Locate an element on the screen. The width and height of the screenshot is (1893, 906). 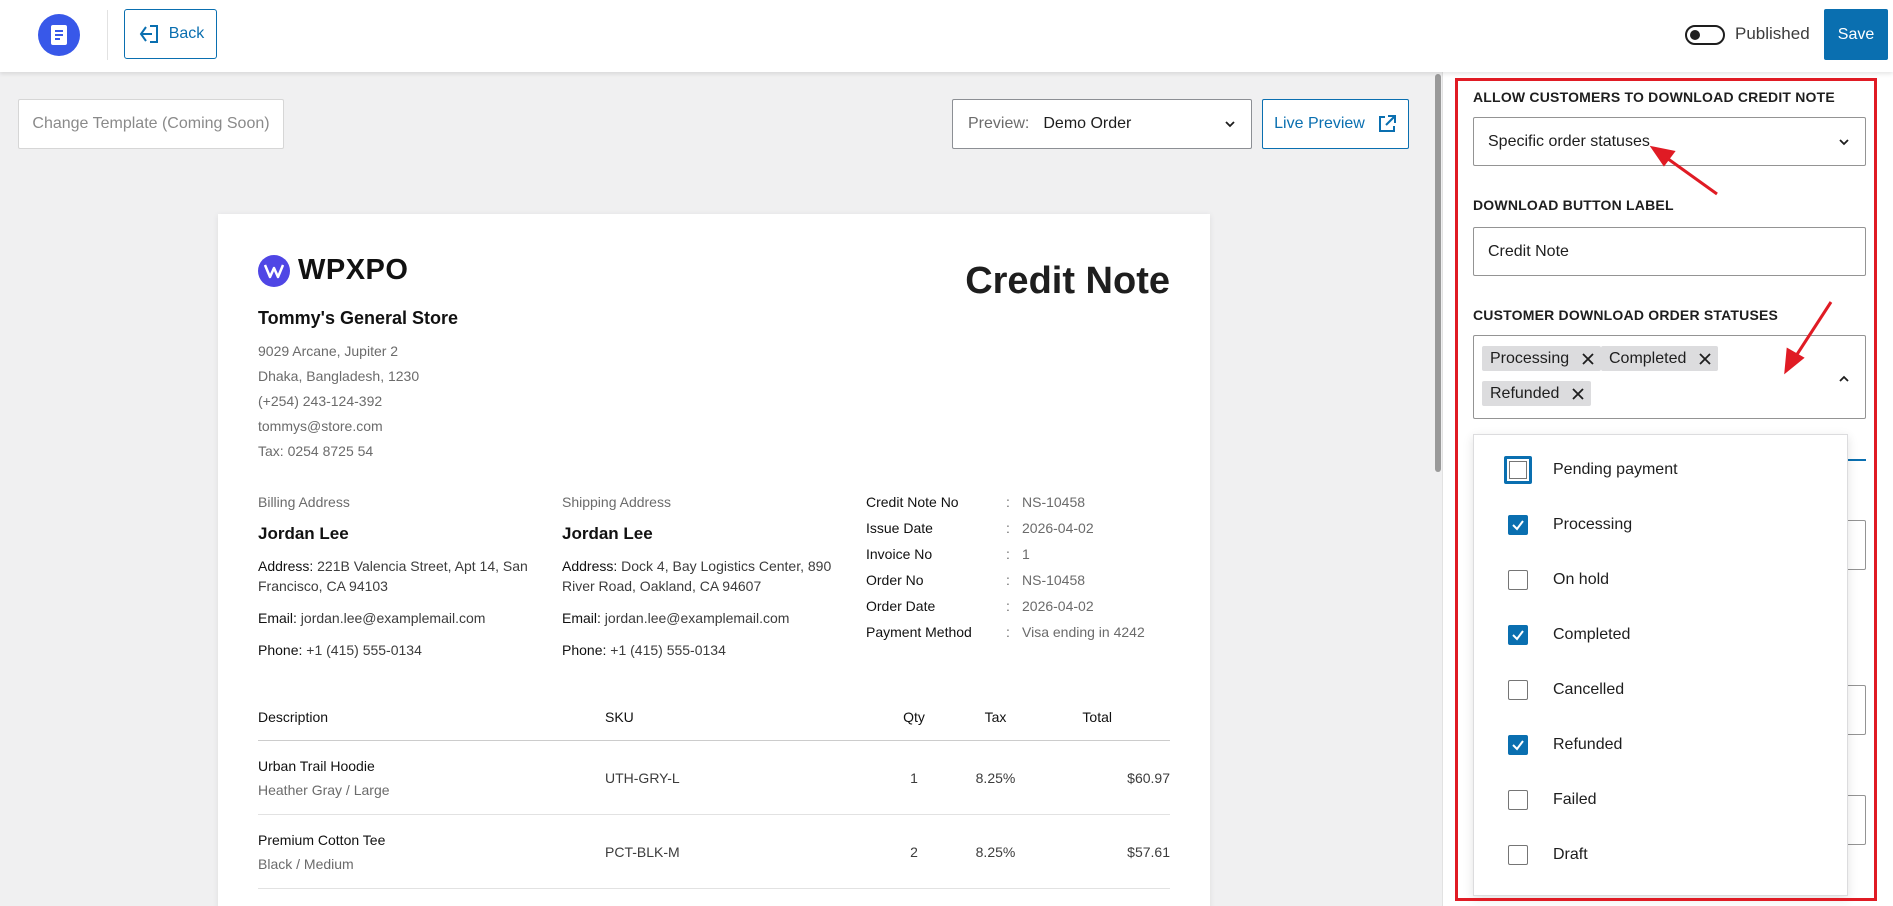
published-toggle is located at coordinates (1705, 35).